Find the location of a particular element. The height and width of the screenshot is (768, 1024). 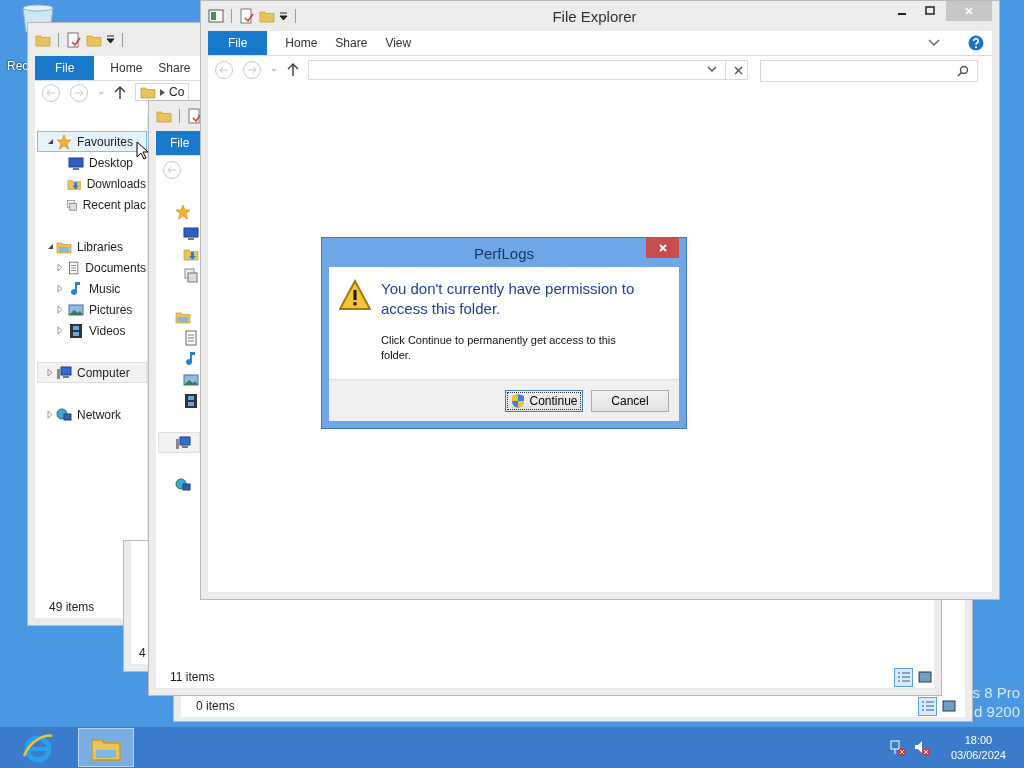

tree-item-label: Downloads is located at coordinates (116, 183).